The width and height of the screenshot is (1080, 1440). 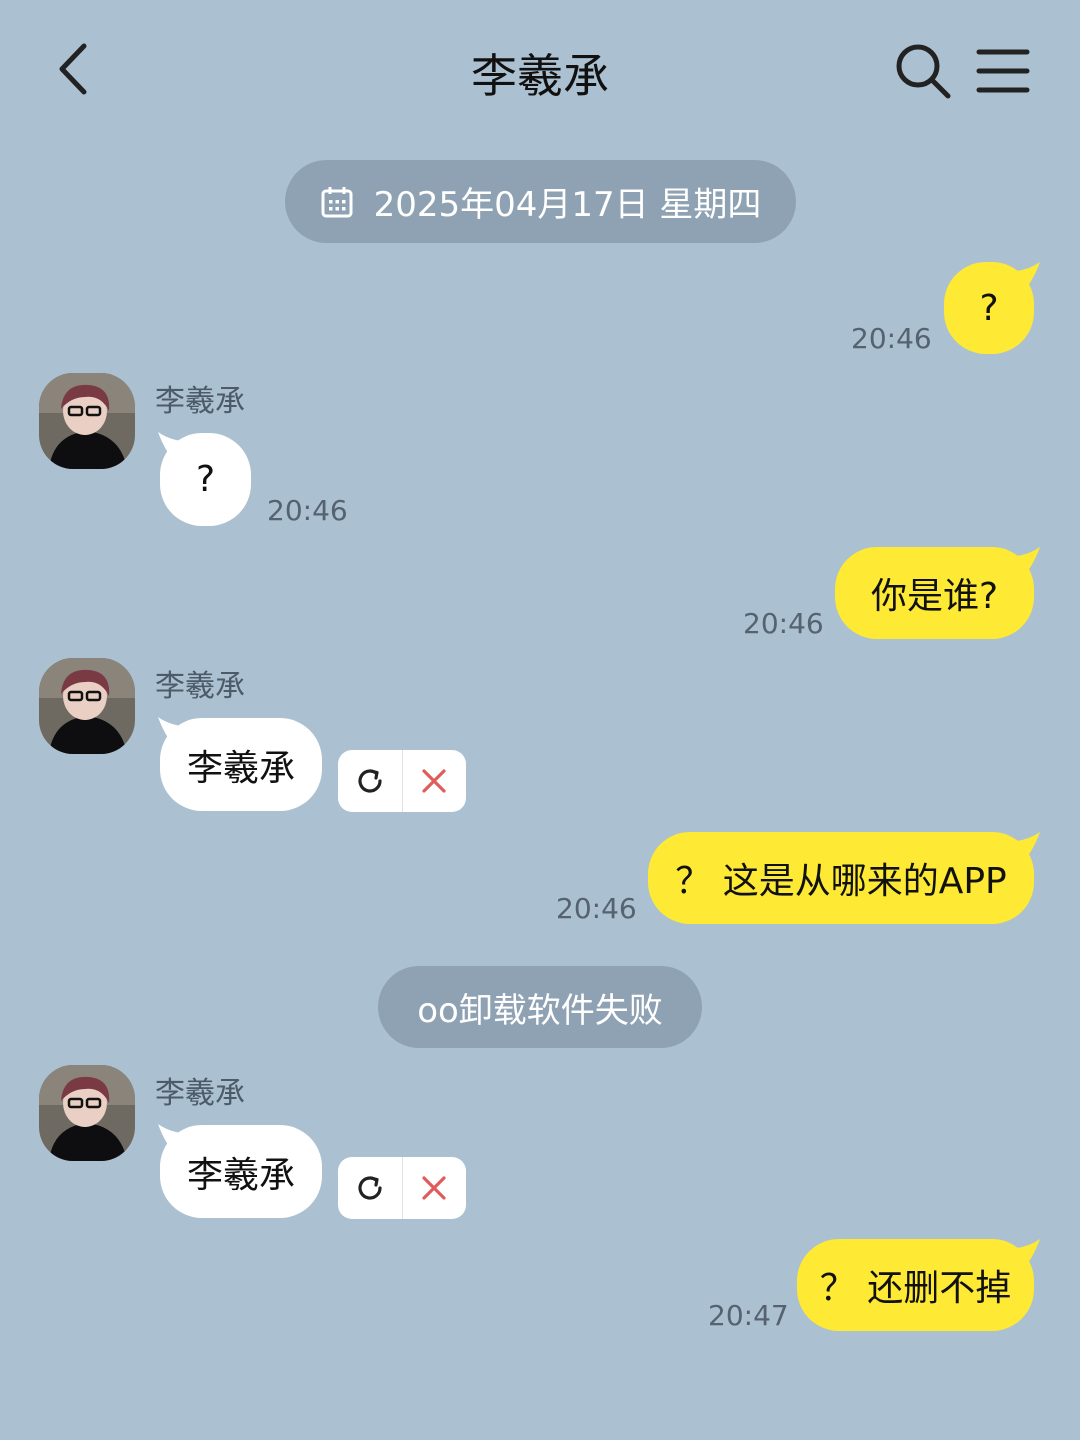 I want to click on date-divider: 2025年04月17日 星期四, so click(x=540, y=201).